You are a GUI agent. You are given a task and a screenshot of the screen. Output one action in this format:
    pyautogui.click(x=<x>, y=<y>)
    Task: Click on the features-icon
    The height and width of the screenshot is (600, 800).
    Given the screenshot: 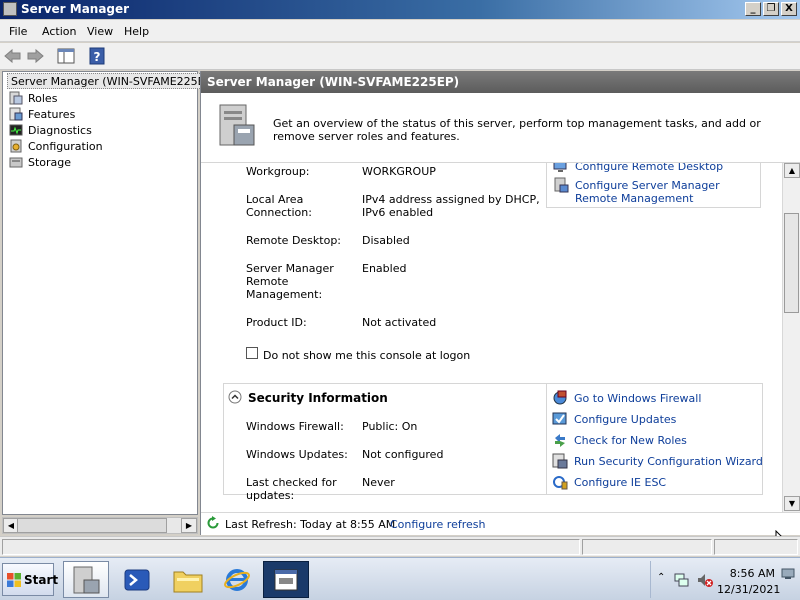 What is the action you would take?
    pyautogui.click(x=16, y=114)
    